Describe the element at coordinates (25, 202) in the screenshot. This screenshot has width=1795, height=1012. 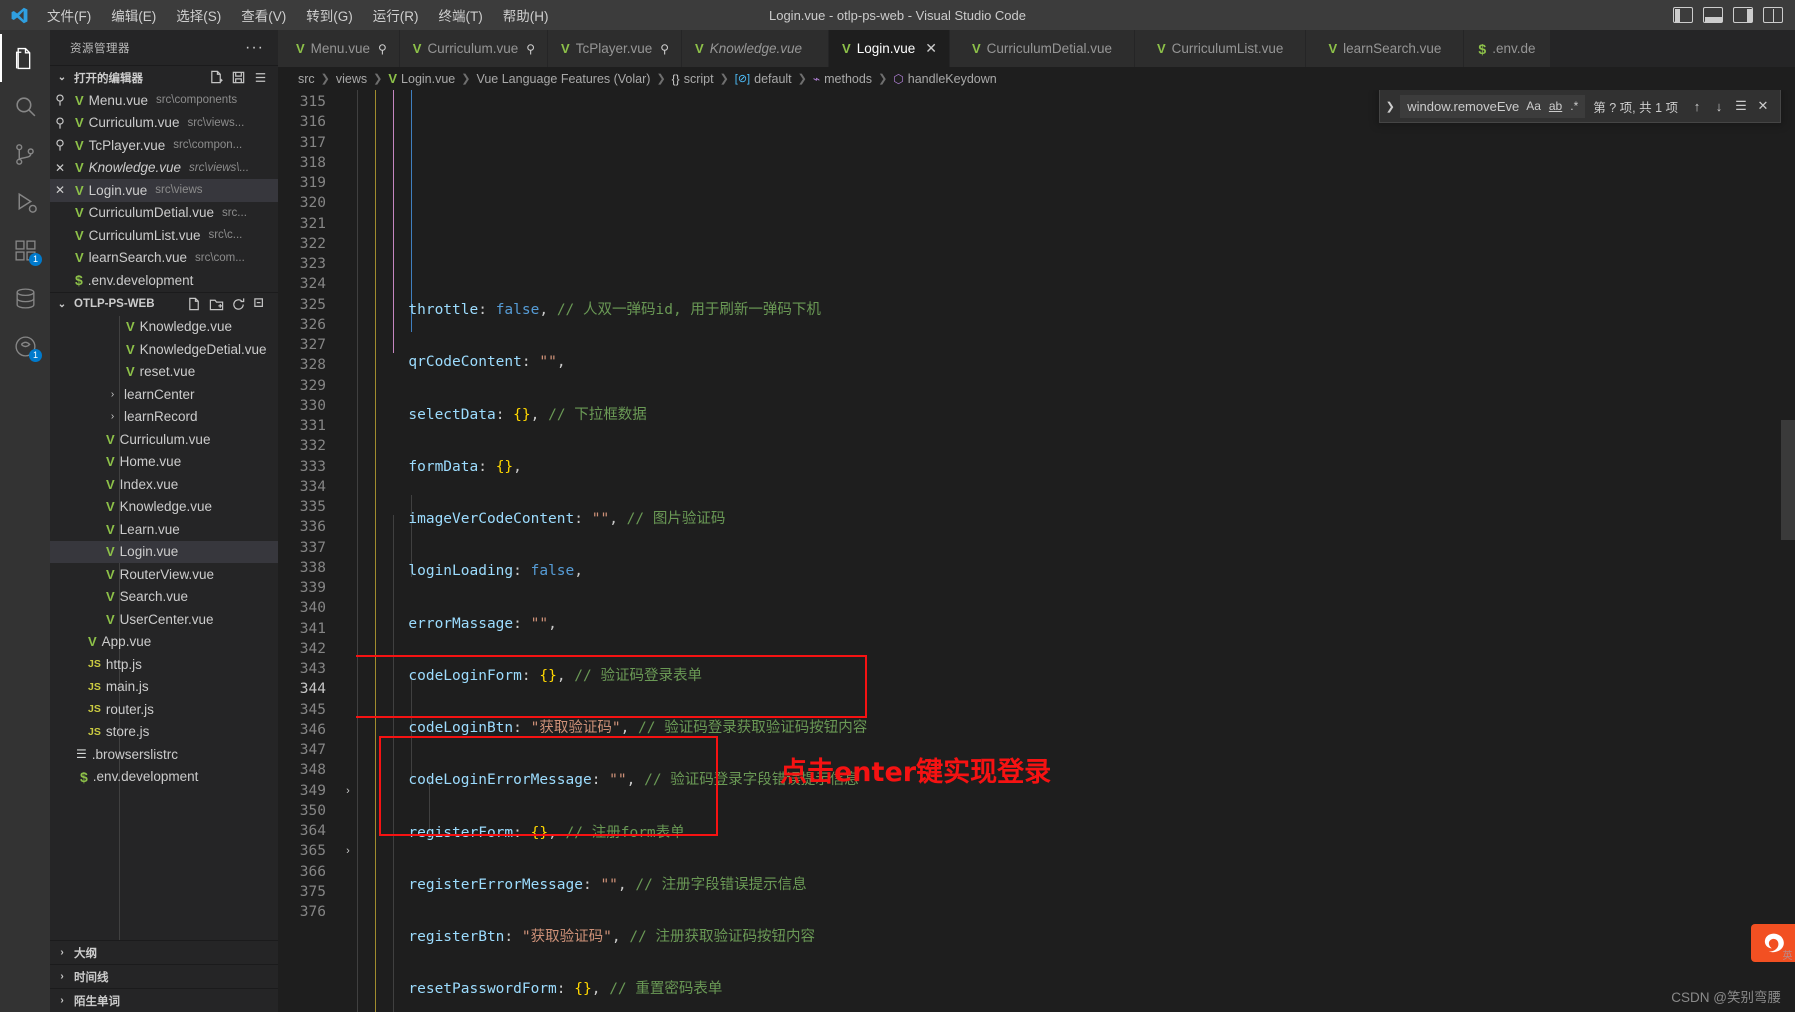
I see `activity-run-debug` at that location.